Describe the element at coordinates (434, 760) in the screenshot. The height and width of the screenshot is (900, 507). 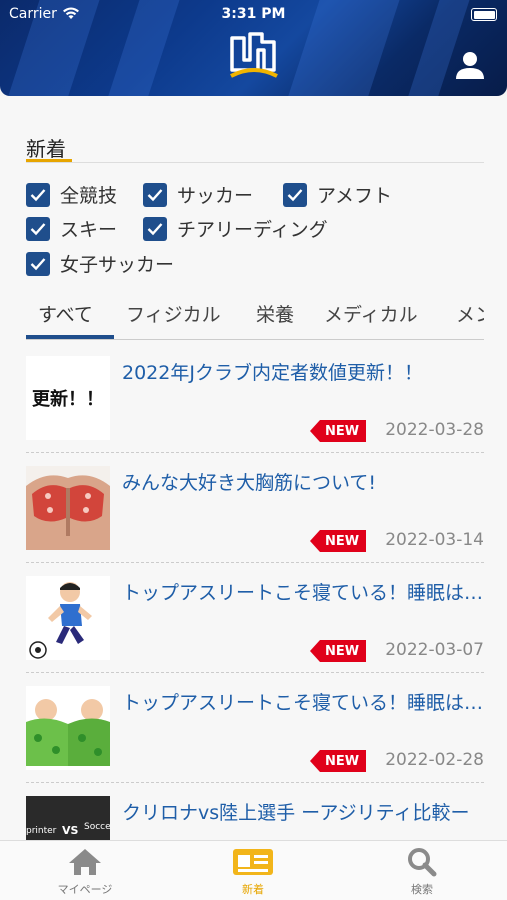
I see `article-date: 2022-02-28` at that location.